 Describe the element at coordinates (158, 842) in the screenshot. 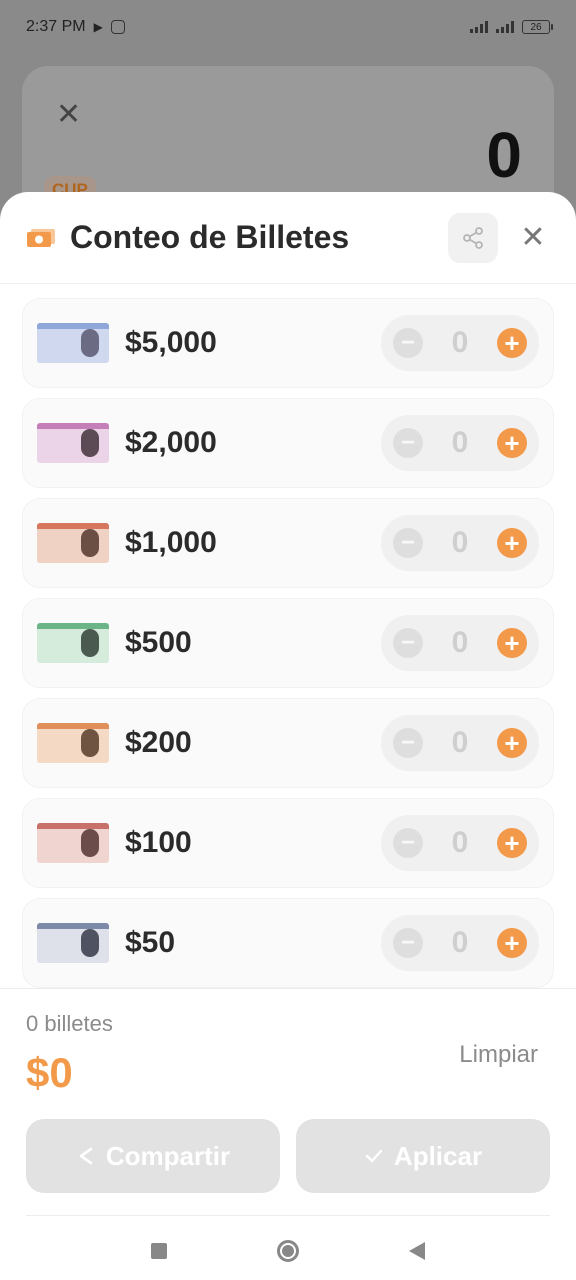

I see `bill-denomination: $100` at that location.